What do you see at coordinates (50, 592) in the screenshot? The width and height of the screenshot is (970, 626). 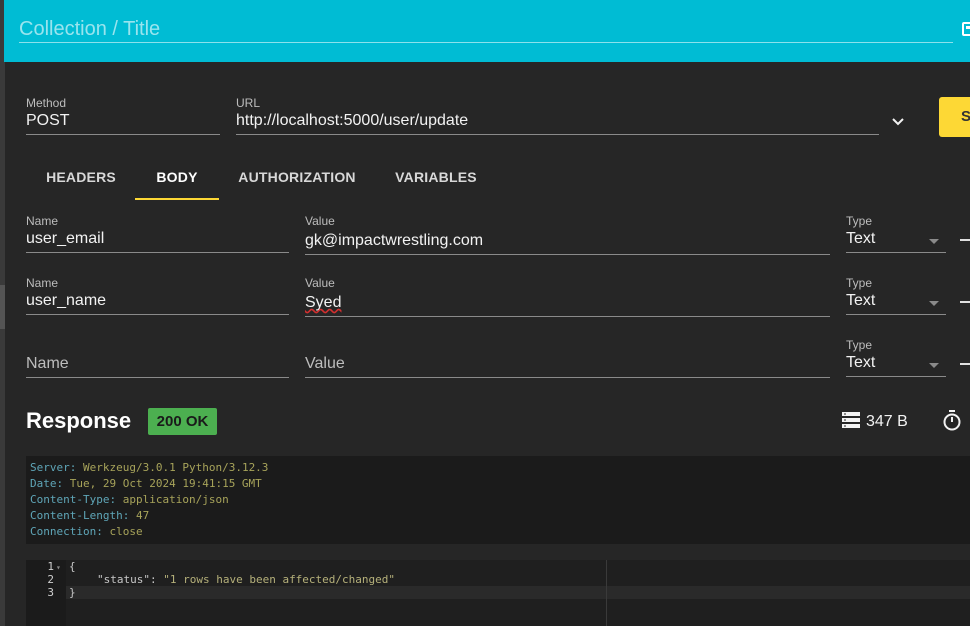 I see `line-number: 3` at bounding box center [50, 592].